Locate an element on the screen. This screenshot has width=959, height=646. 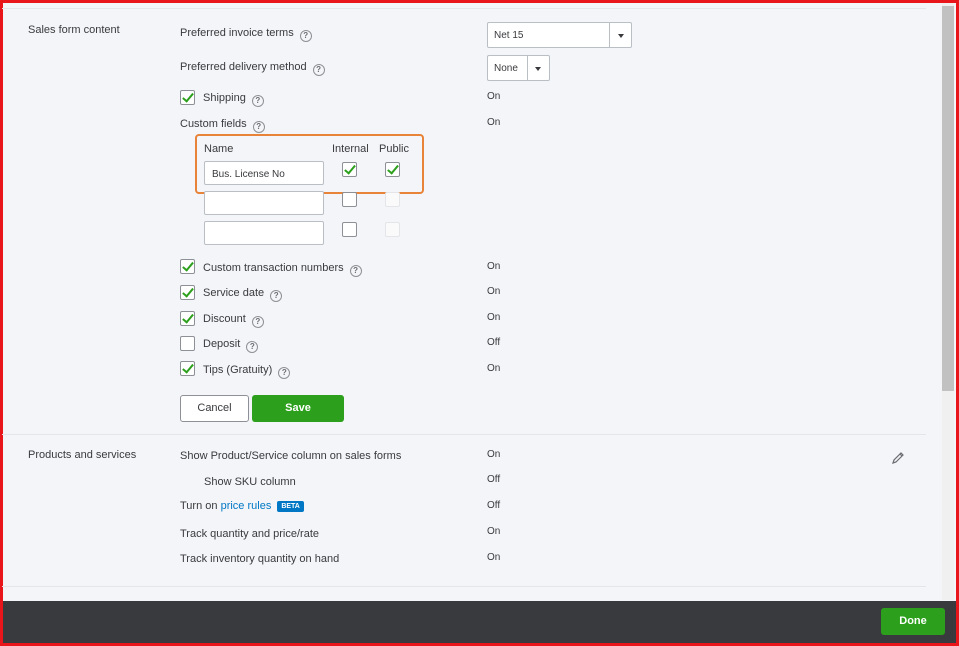
tips-label: Tips (Gratuity) is located at coordinates (238, 370).